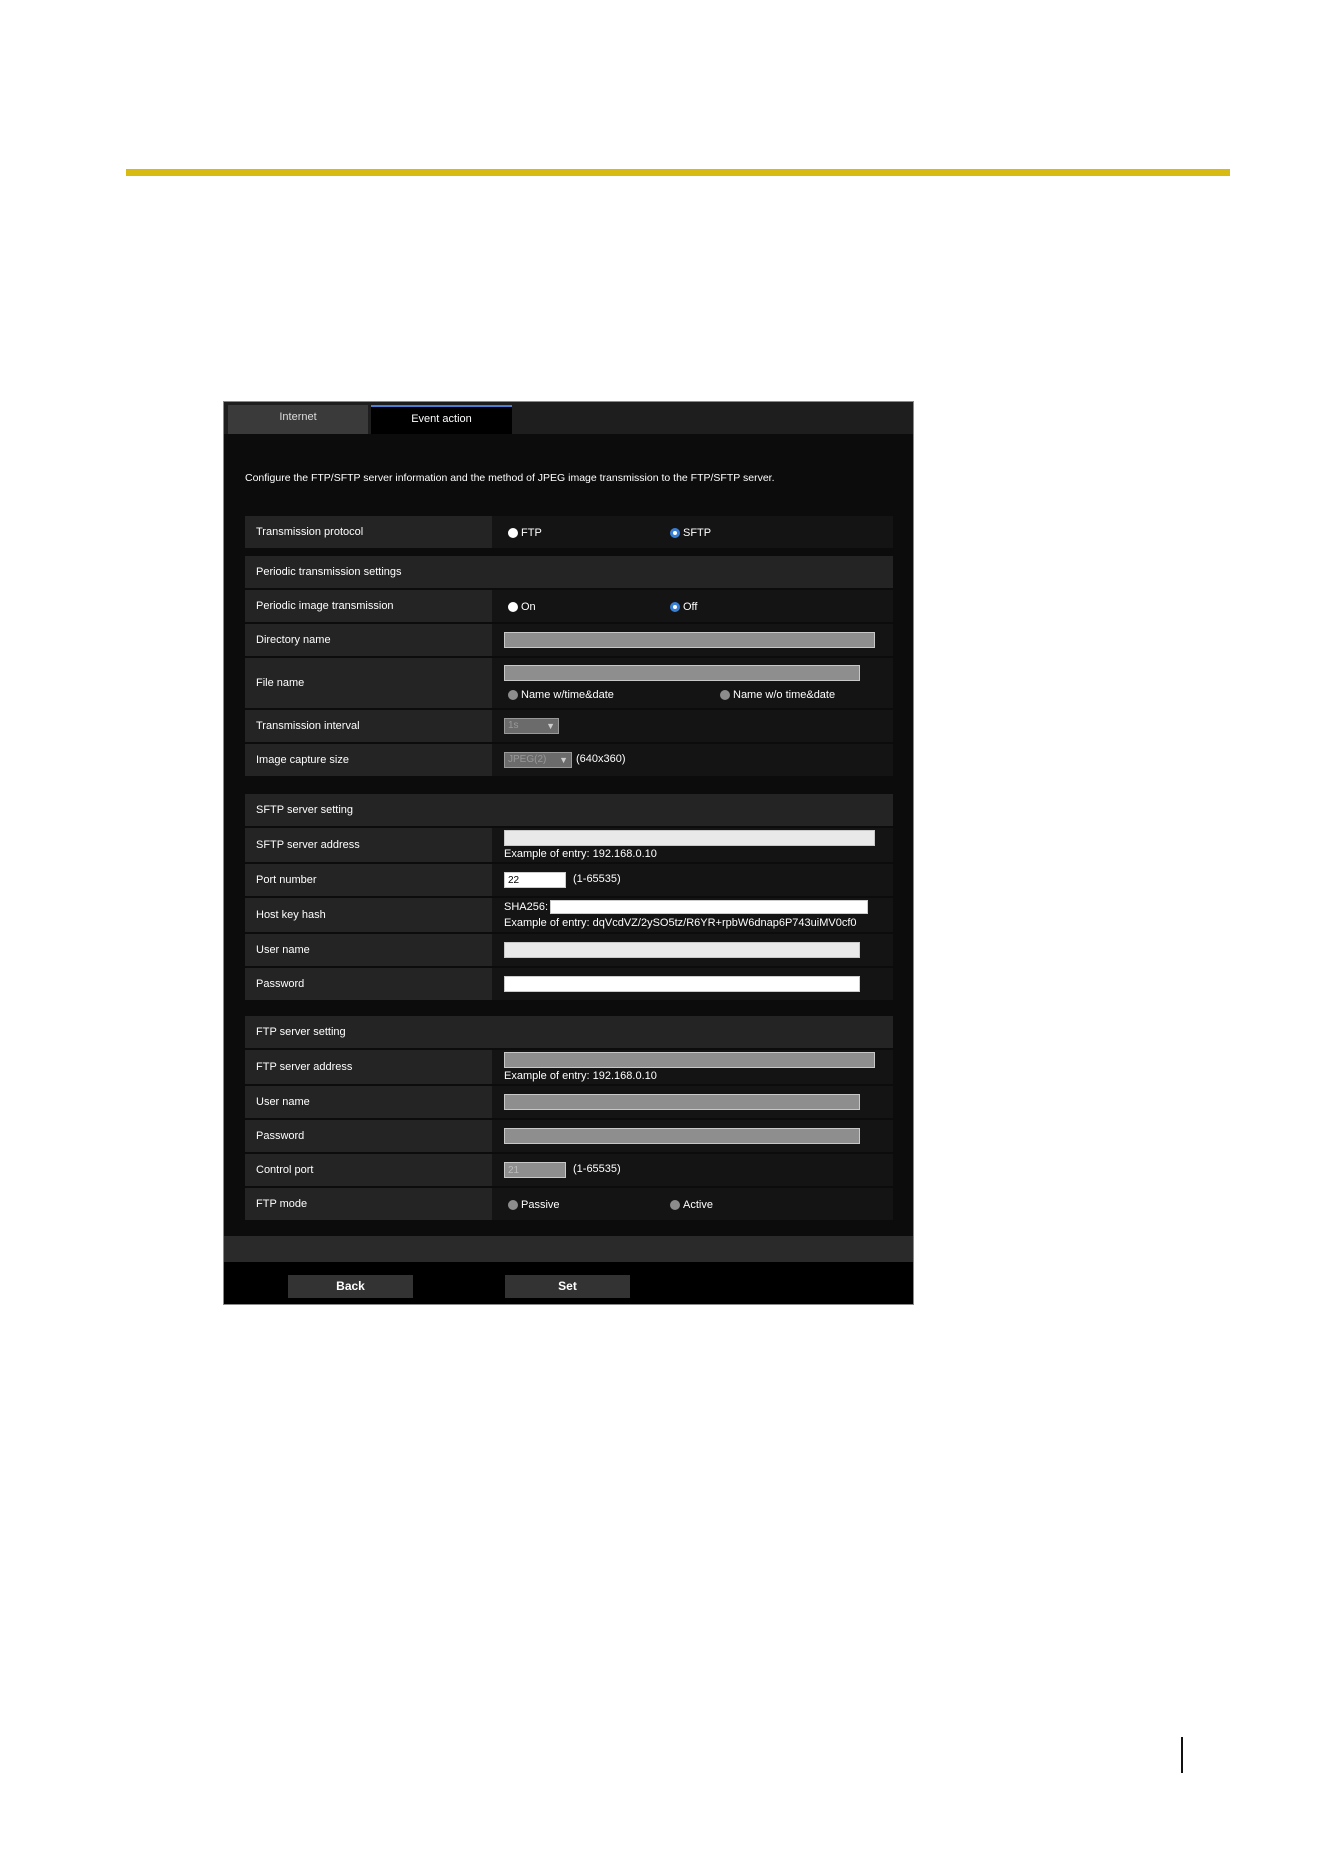  What do you see at coordinates (682, 1136) in the screenshot?
I see `ftp-password-input` at bounding box center [682, 1136].